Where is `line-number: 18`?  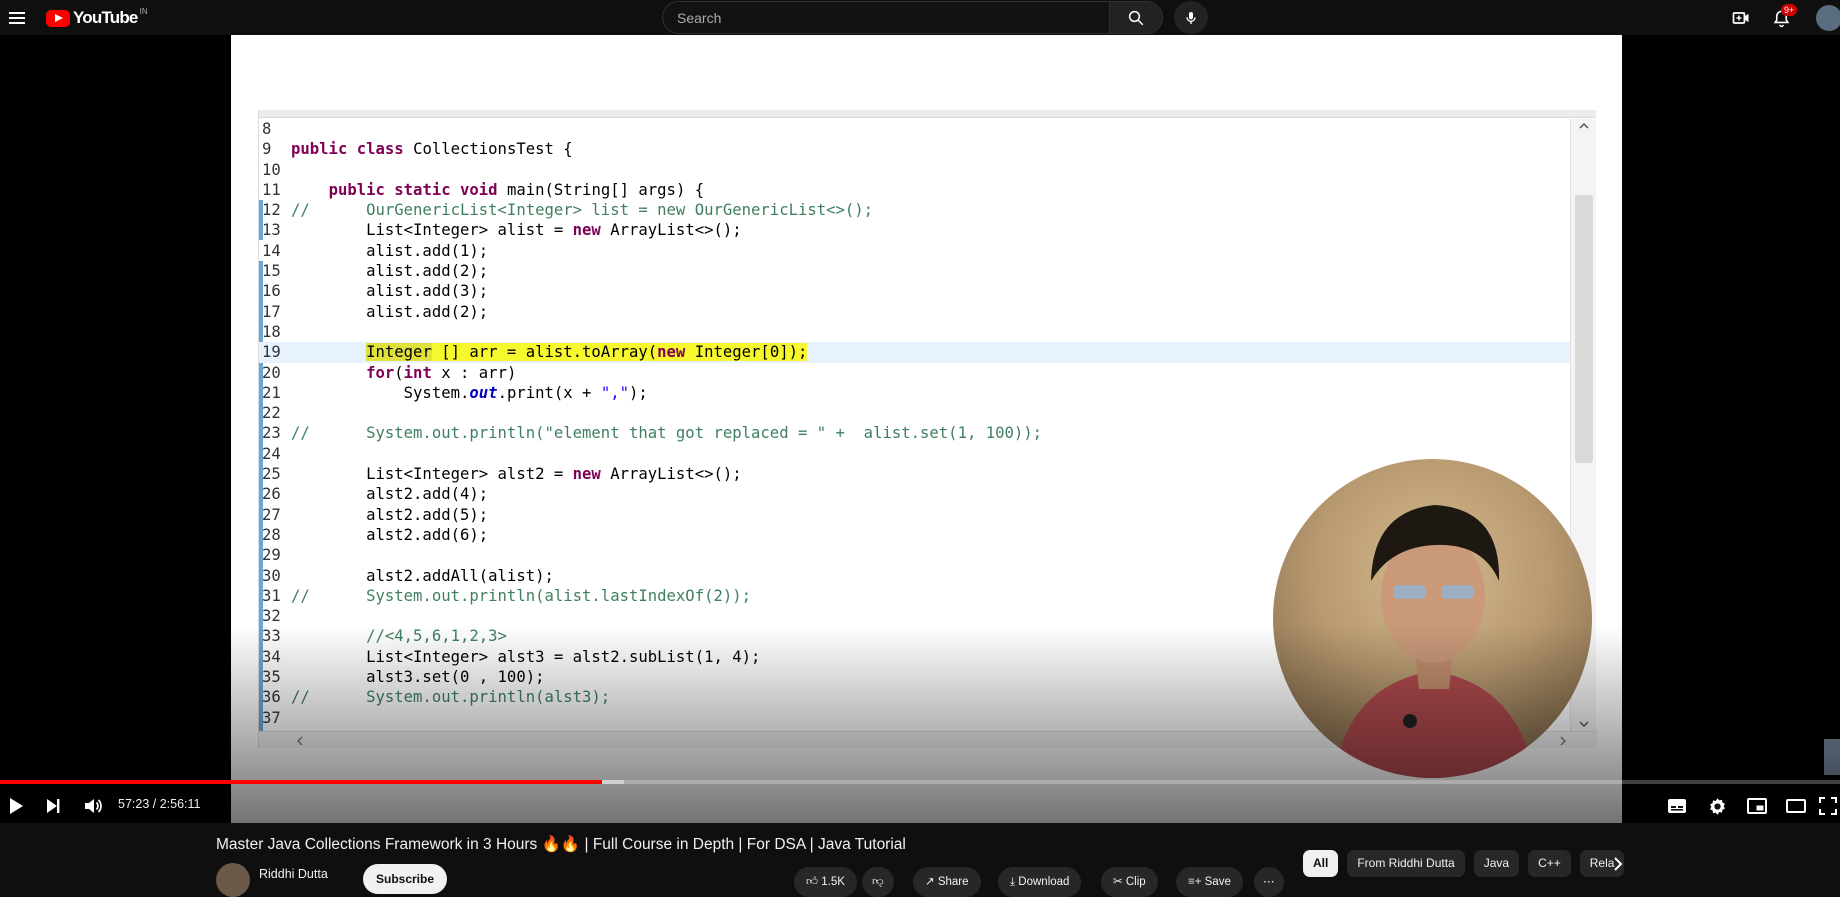 line-number: 18 is located at coordinates (271, 331).